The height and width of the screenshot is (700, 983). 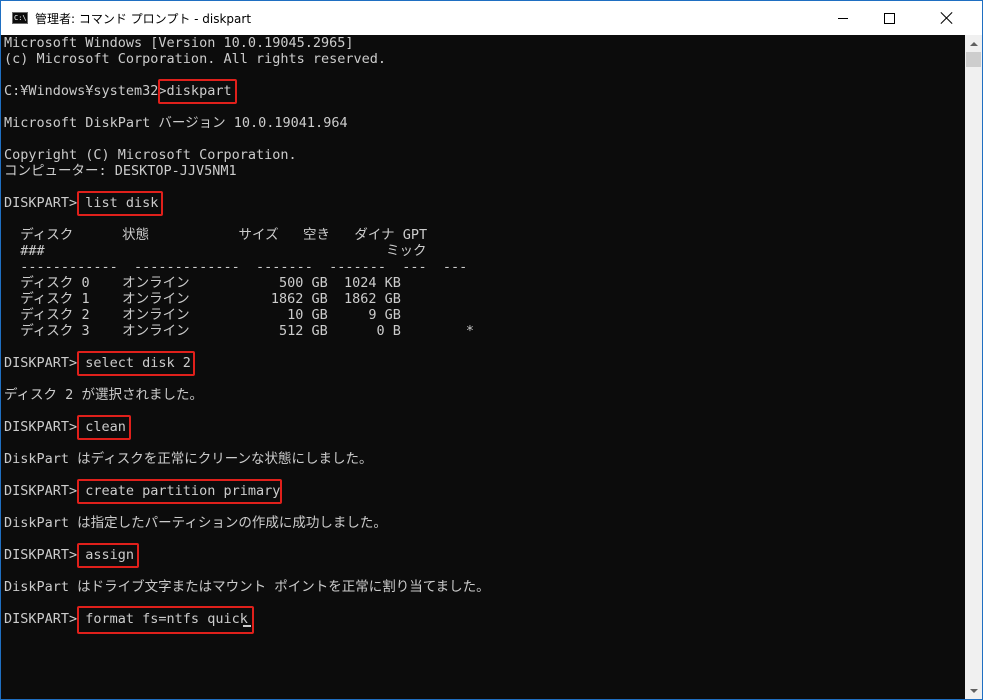 What do you see at coordinates (179, 491) in the screenshot?
I see `highlight-box-create-partition` at bounding box center [179, 491].